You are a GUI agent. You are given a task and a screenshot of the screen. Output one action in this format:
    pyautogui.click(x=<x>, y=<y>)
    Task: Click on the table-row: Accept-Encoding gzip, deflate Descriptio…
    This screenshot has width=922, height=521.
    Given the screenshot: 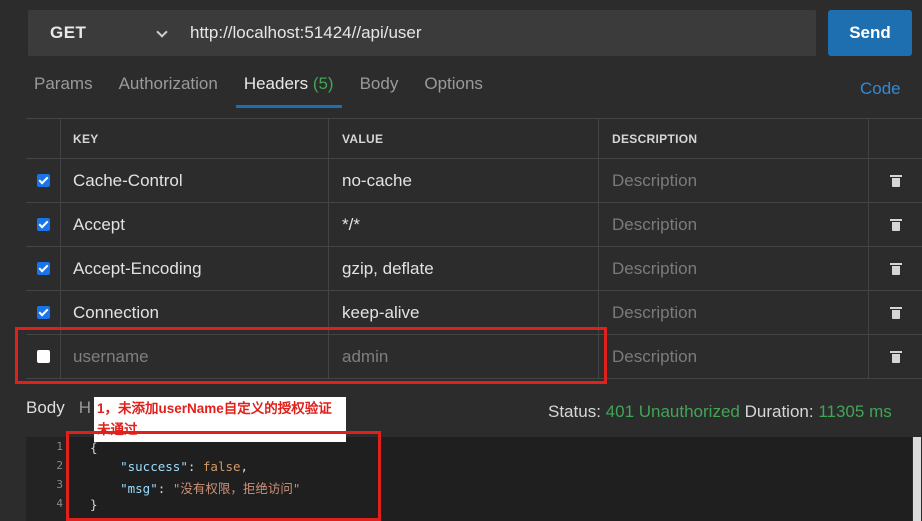 What is the action you would take?
    pyautogui.click(x=474, y=269)
    